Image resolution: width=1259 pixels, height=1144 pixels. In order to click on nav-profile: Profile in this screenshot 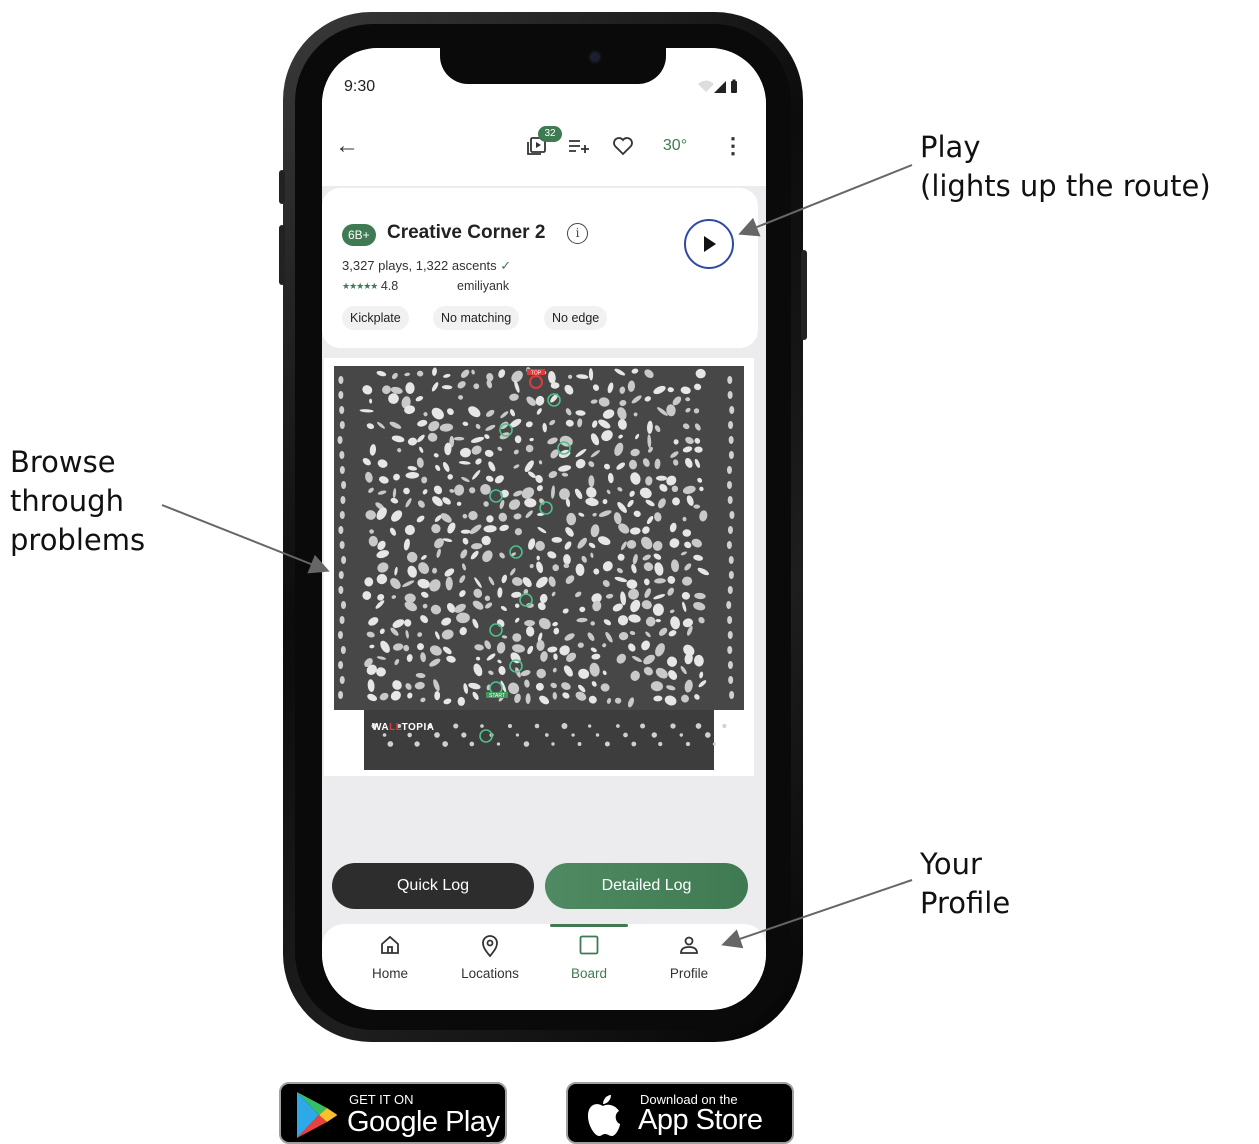, I will do `click(689, 957)`.